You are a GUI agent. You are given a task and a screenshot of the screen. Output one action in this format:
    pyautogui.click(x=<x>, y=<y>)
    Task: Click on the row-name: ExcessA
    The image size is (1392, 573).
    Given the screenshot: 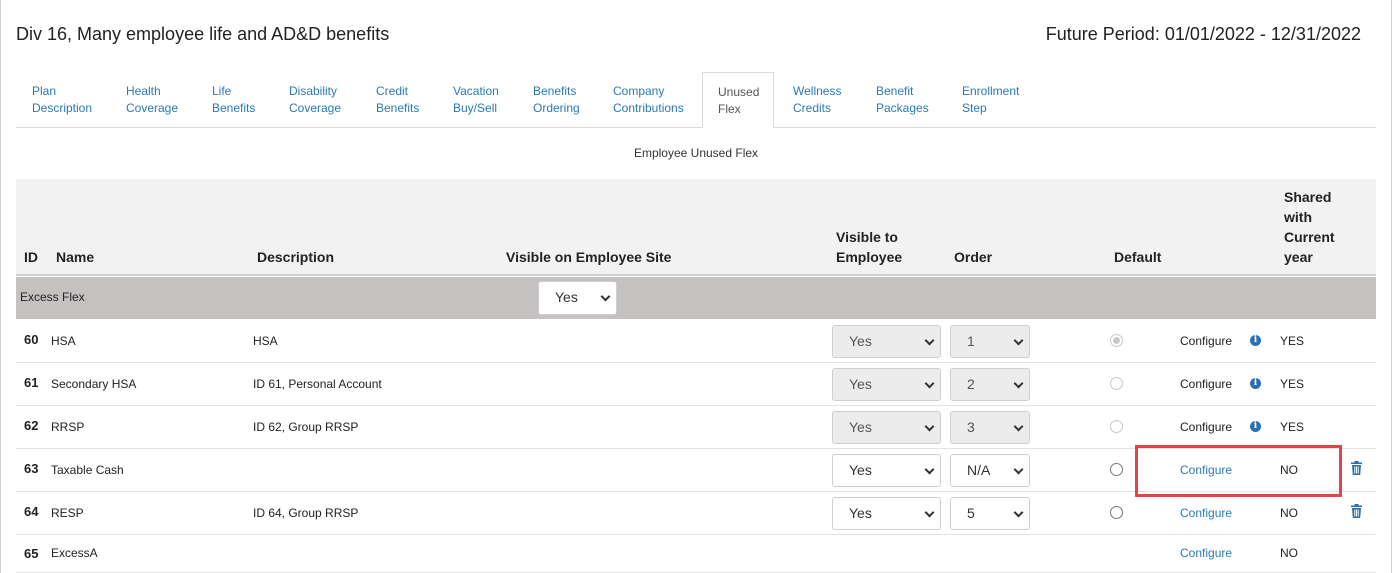 What is the action you would take?
    pyautogui.click(x=74, y=553)
    